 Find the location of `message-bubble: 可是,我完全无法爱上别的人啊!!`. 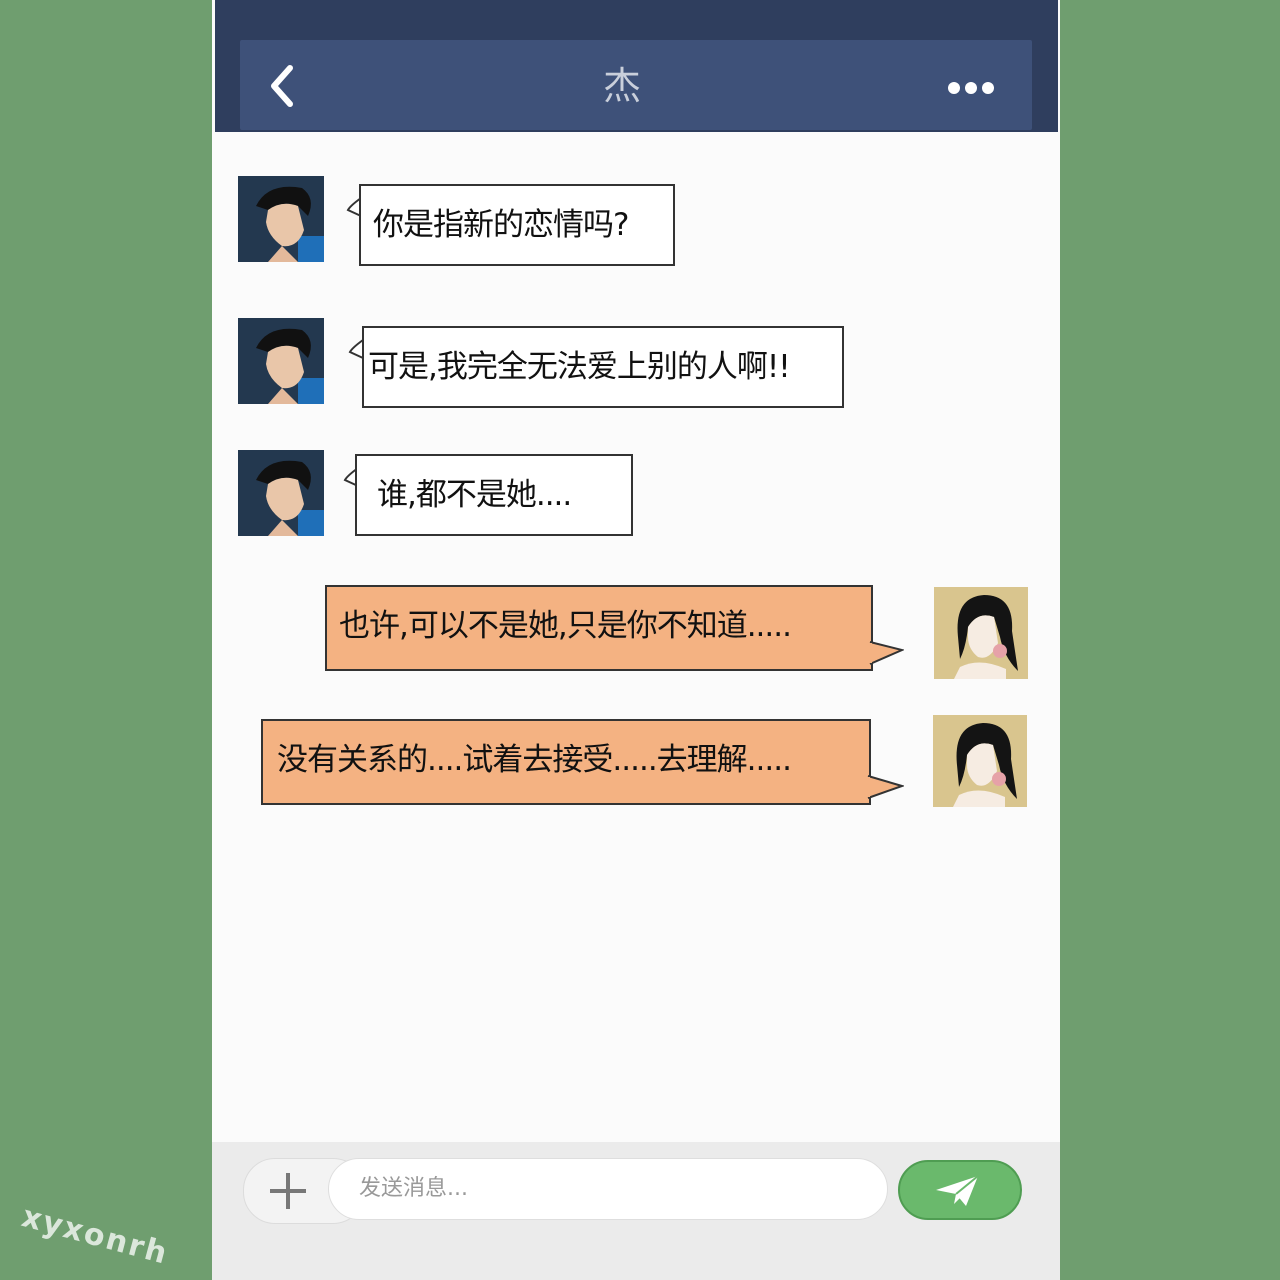

message-bubble: 可是,我完全无法爱上别的人啊!! is located at coordinates (603, 367).